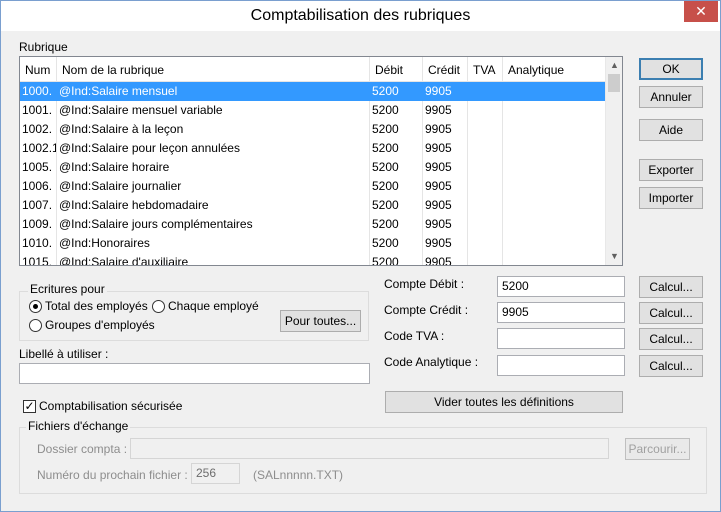  I want to click on aide-button: Aide, so click(671, 130).